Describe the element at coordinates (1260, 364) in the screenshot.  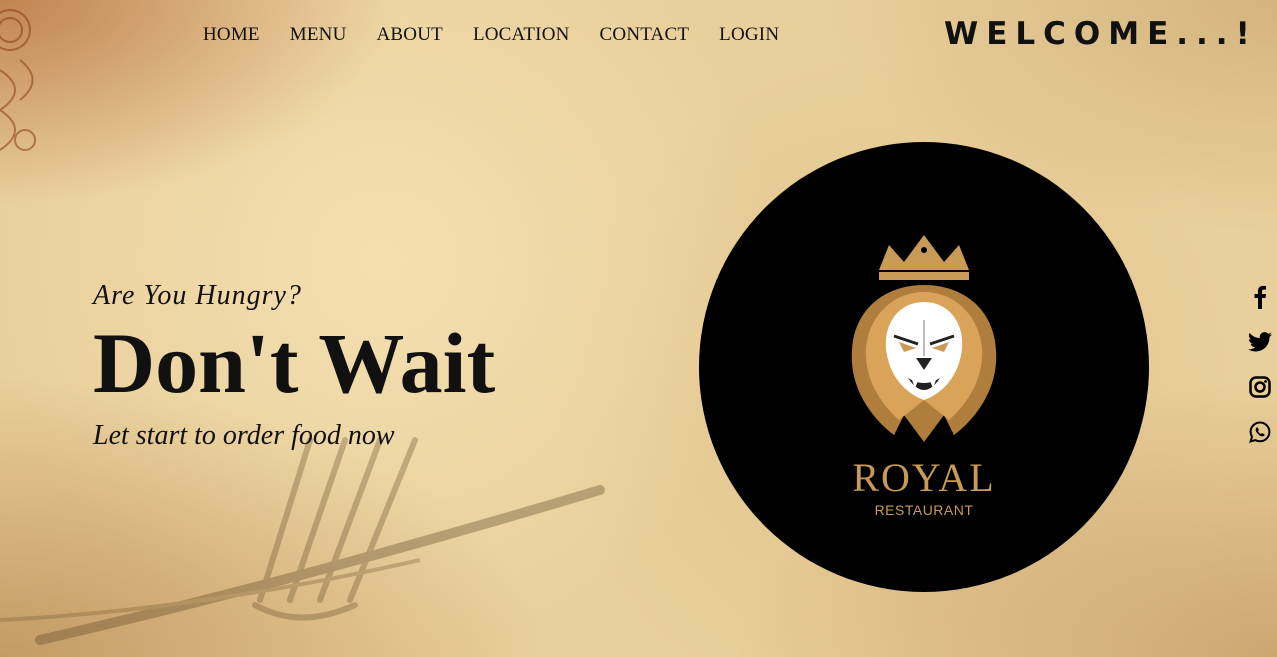
I see `social-links` at that location.